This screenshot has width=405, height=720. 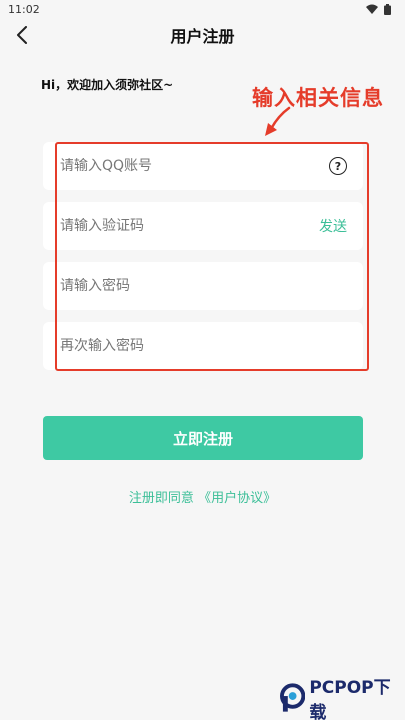 I want to click on password-field, so click(x=203, y=286).